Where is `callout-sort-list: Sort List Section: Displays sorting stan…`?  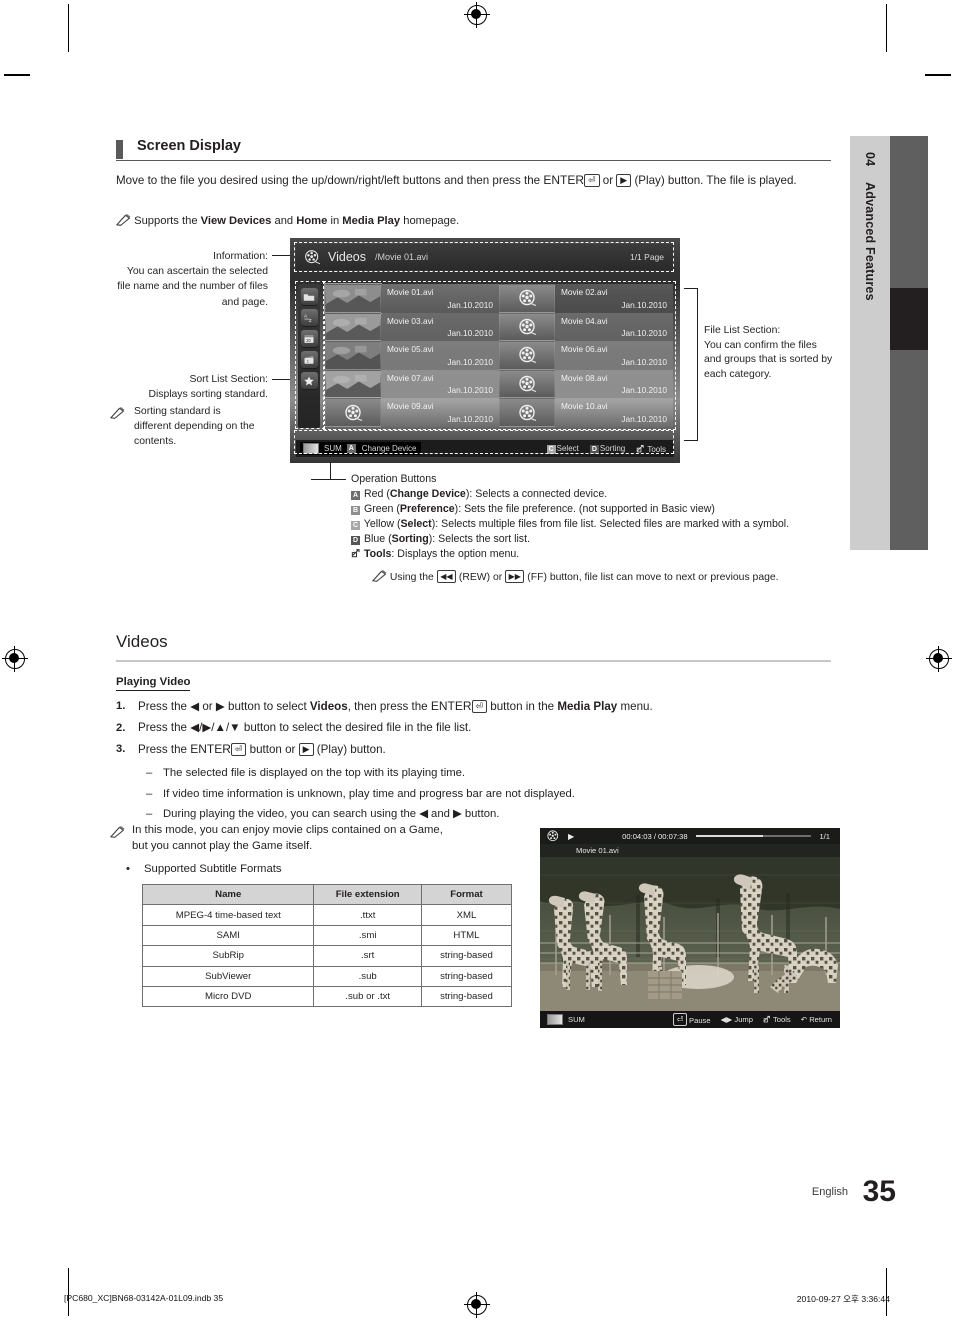
callout-sort-list: Sort List Section: Displays sorting stan… is located at coordinates (188, 387).